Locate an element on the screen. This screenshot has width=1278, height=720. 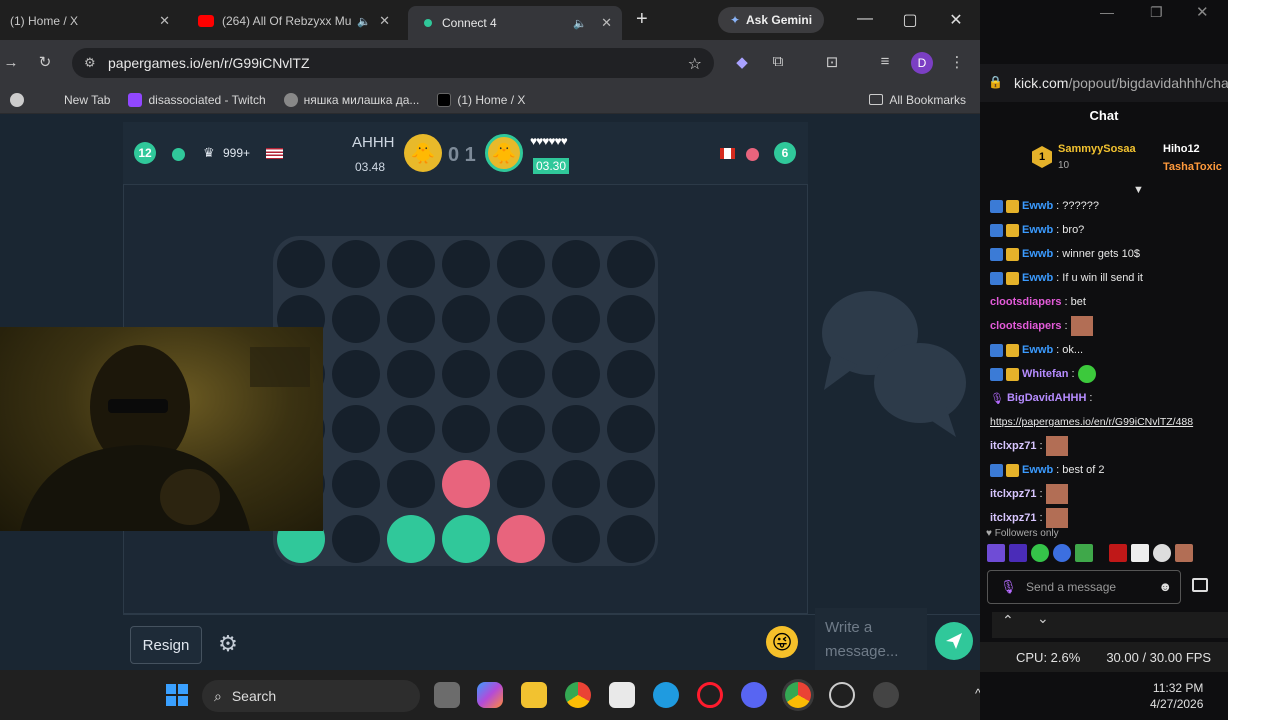
opera-icon is located at coordinates (710, 695).